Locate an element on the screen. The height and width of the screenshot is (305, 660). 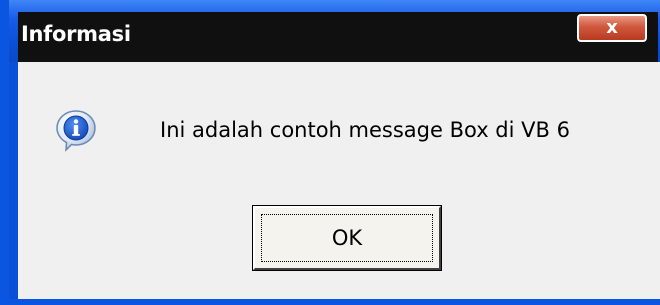
message-text: Ini adalah contoh message Box di VB 6 is located at coordinates (365, 130).